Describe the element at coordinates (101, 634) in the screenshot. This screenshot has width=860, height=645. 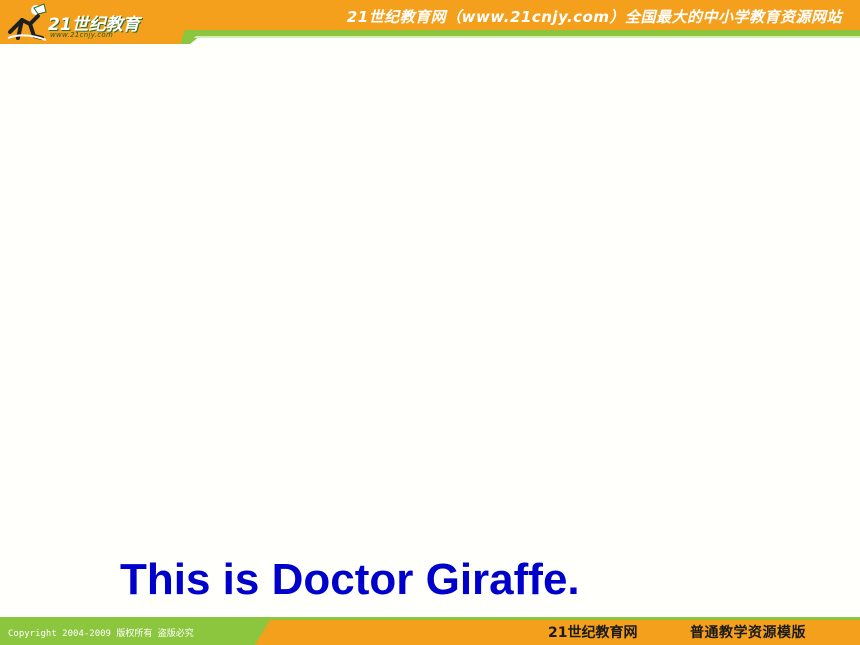
I see `footer-copyright: Copyright 2004-2009 版权所有 盗版必究` at that location.